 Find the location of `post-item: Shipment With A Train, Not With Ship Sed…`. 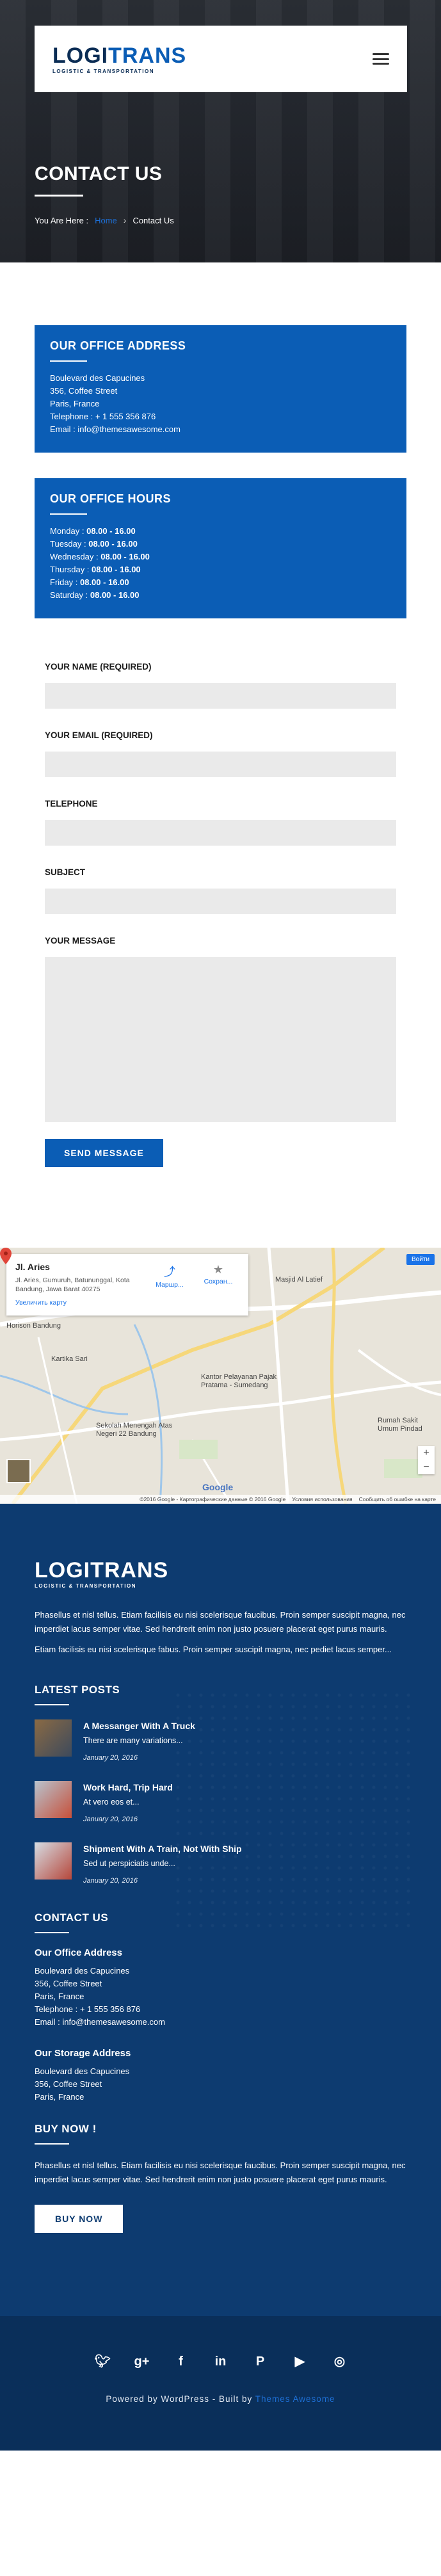

post-item: Shipment With A Train, Not With Ship Sed… is located at coordinates (220, 1863).